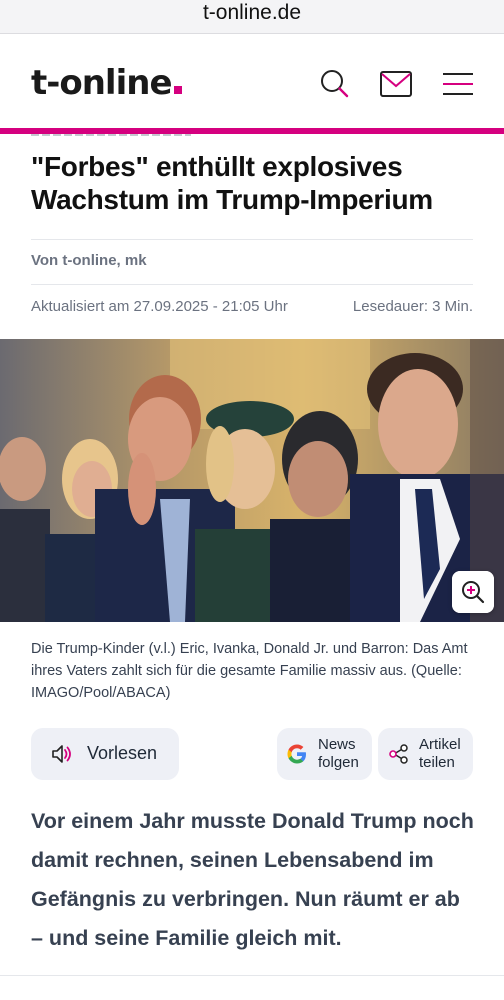  What do you see at coordinates (102, 83) in the screenshot?
I see `logo-text: t-online` at bounding box center [102, 83].